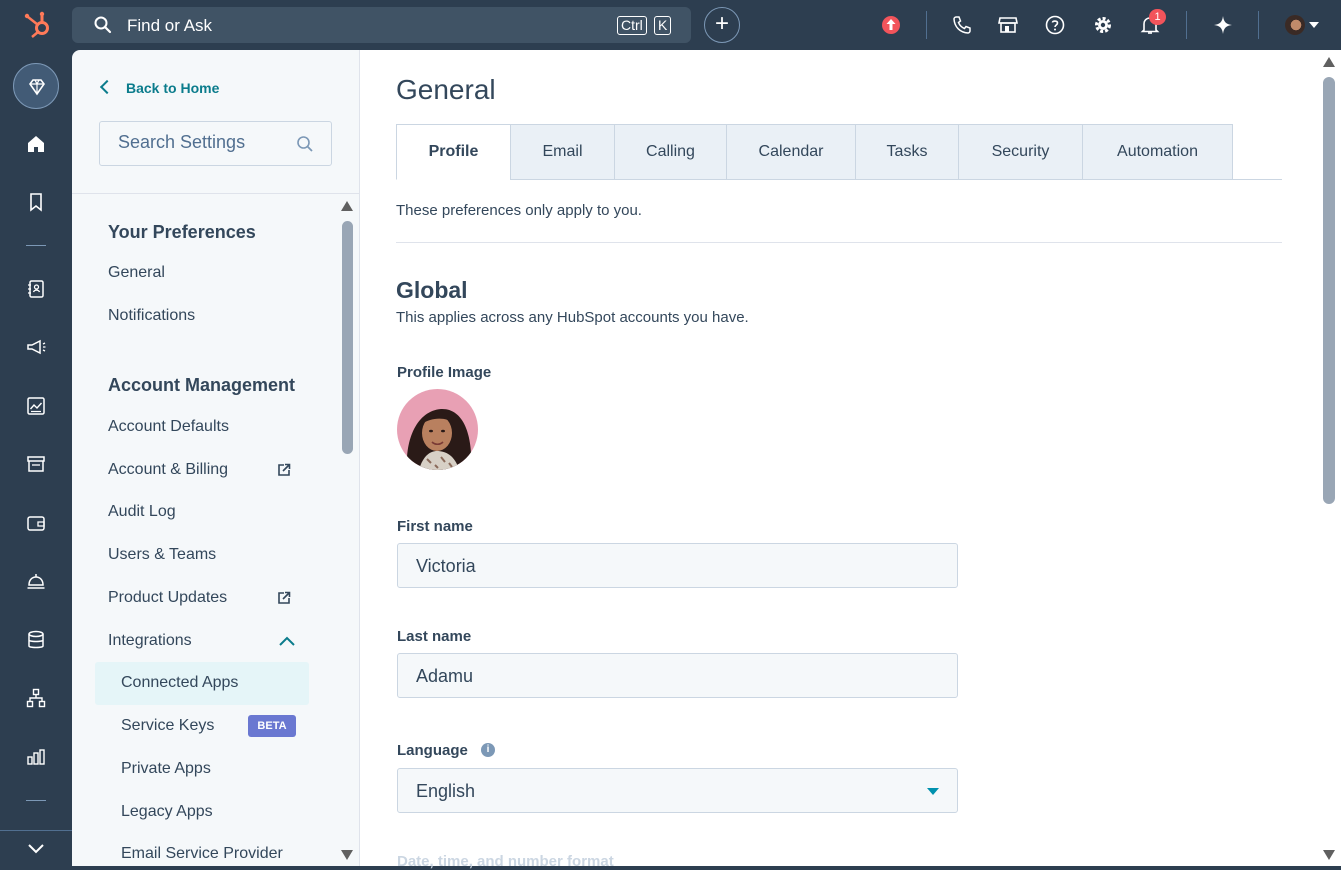 The height and width of the screenshot is (870, 1341). What do you see at coordinates (1157, 152) in the screenshot?
I see `tab-automation: Automation` at bounding box center [1157, 152].